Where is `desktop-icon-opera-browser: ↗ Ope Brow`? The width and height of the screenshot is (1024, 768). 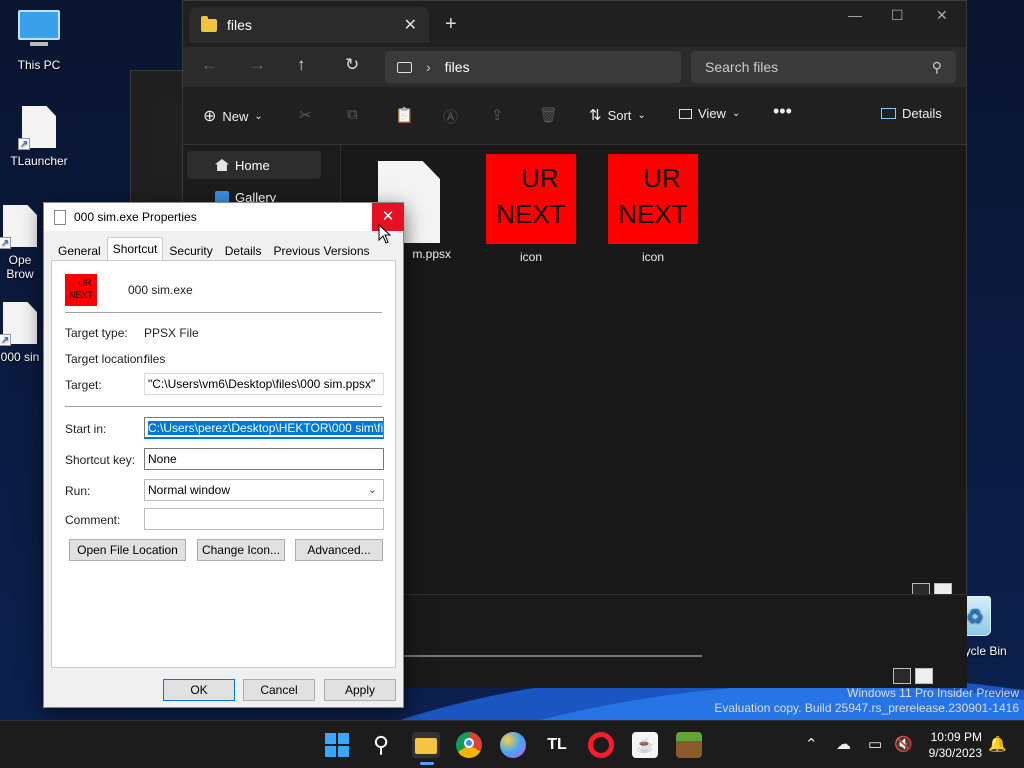 desktop-icon-opera-browser: ↗ Ope Brow is located at coordinates (22, 243).